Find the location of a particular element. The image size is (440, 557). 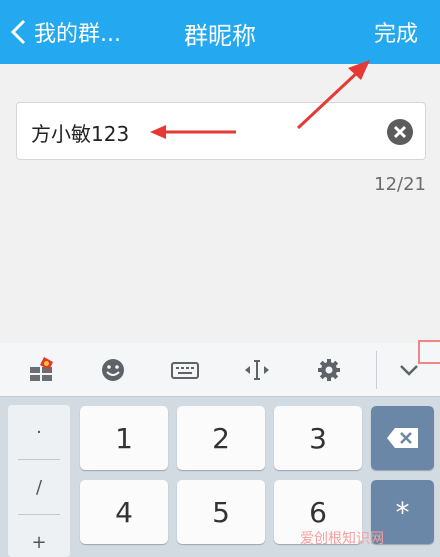

key-5: 5 is located at coordinates (221, 512).